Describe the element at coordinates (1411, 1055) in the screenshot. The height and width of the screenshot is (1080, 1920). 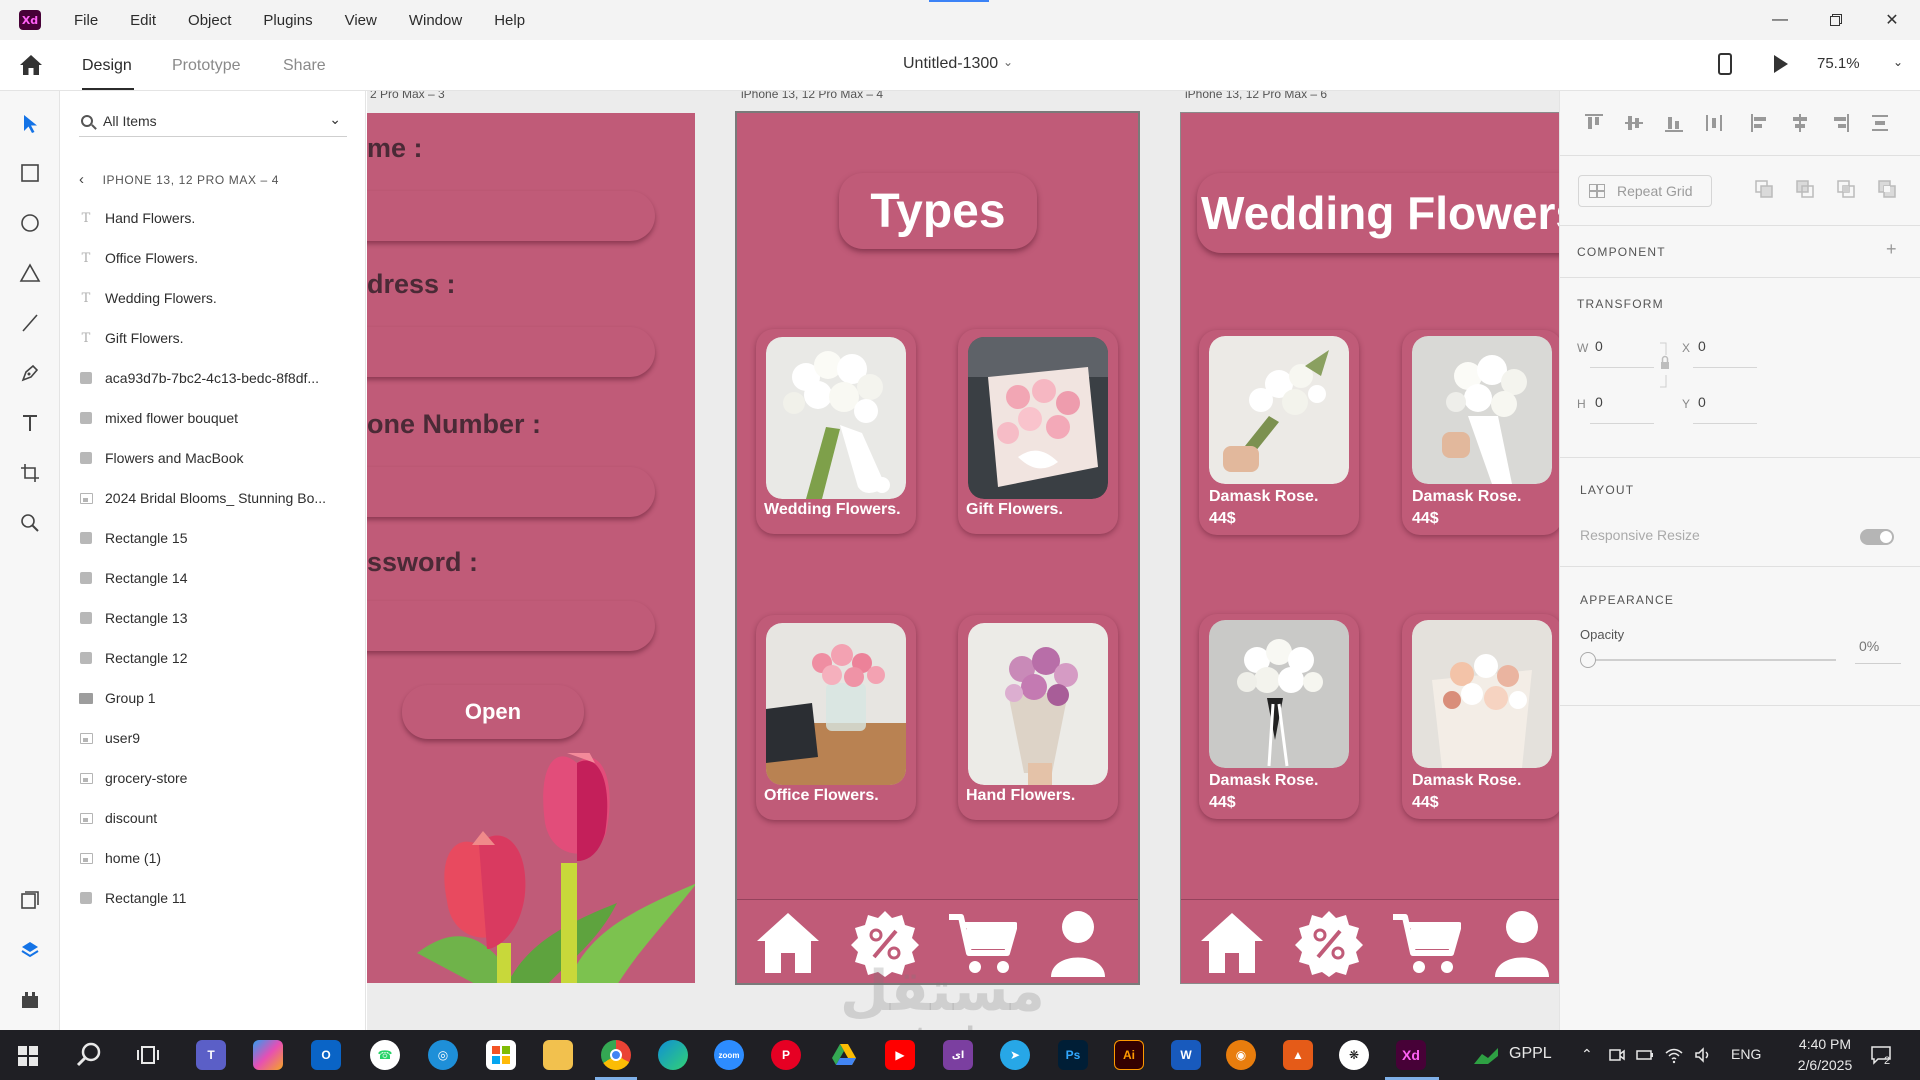
I see `xd-taskbar-icon: Xd` at that location.